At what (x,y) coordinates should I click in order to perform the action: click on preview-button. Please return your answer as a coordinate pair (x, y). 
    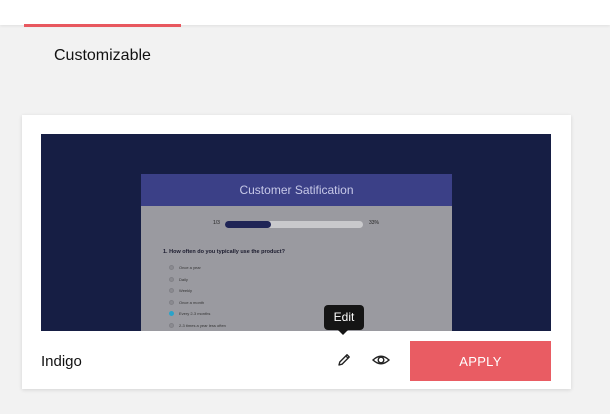
    Looking at the image, I should click on (381, 360).